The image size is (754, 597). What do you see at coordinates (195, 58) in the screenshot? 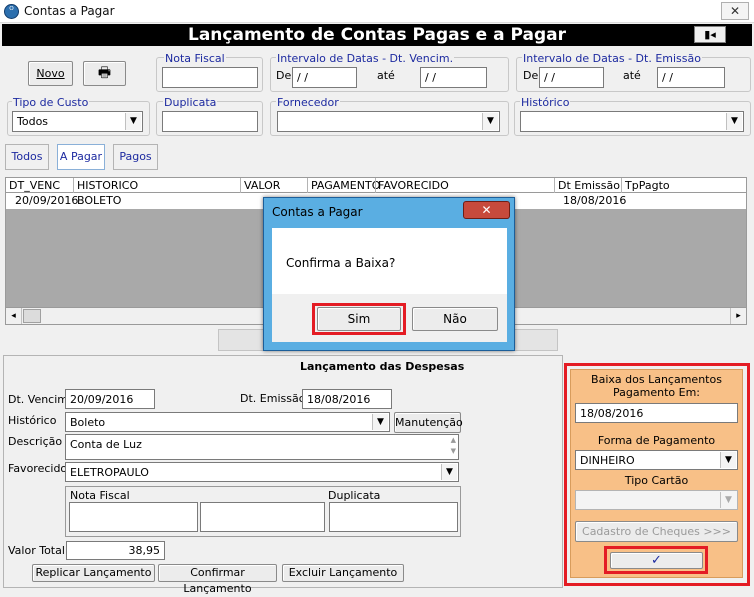
I see `nota-fiscal-label: Nota Fiscal` at bounding box center [195, 58].